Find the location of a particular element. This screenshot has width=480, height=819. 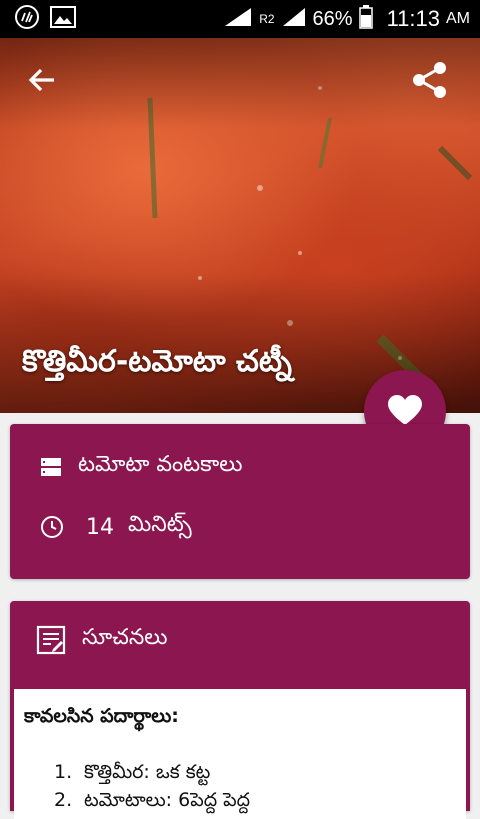

recipe-title: కొత్తిమీర-టమోటా చట్నీ is located at coordinates (157, 361).